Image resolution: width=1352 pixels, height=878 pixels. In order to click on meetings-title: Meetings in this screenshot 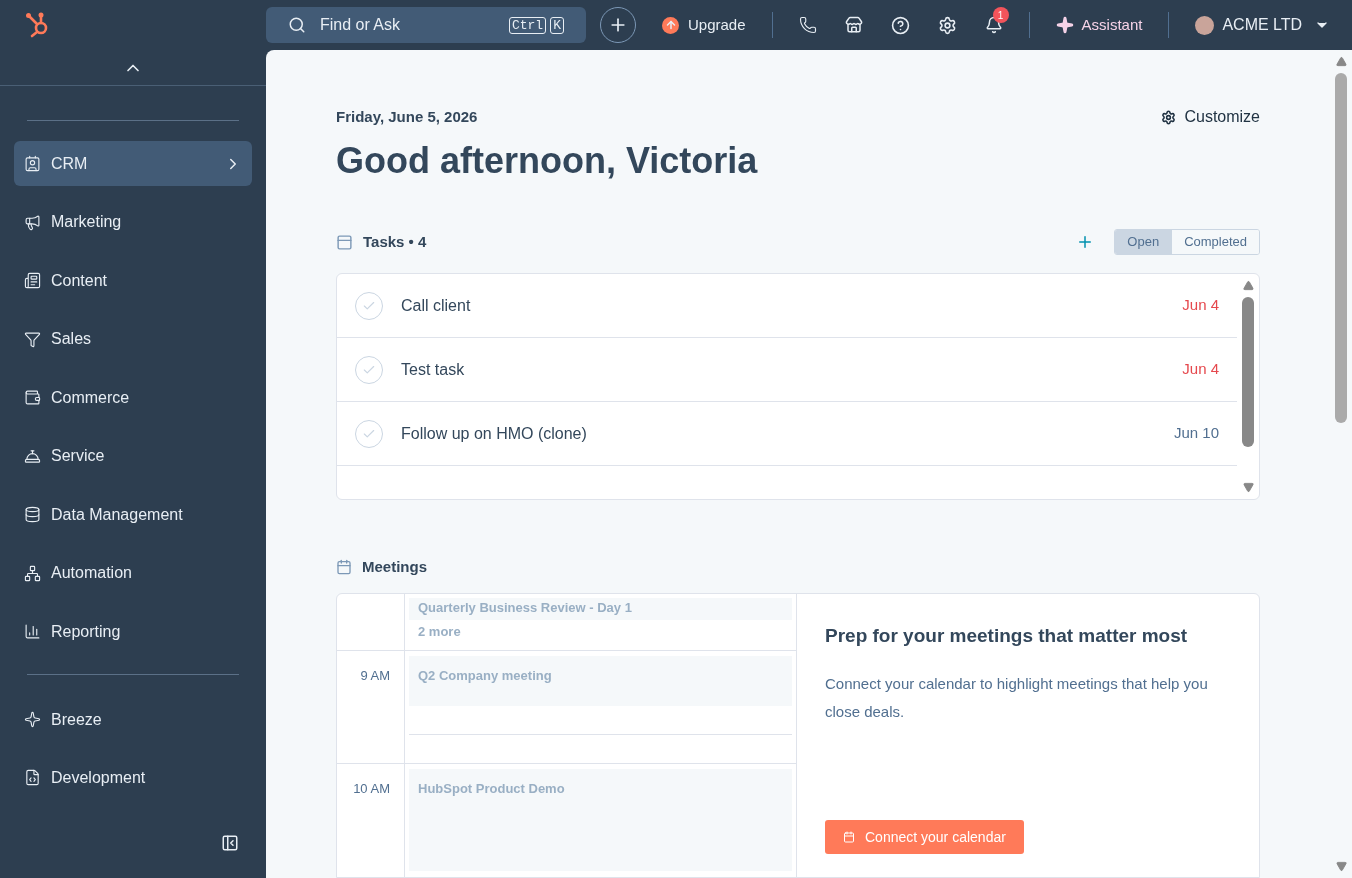, I will do `click(394, 567)`.